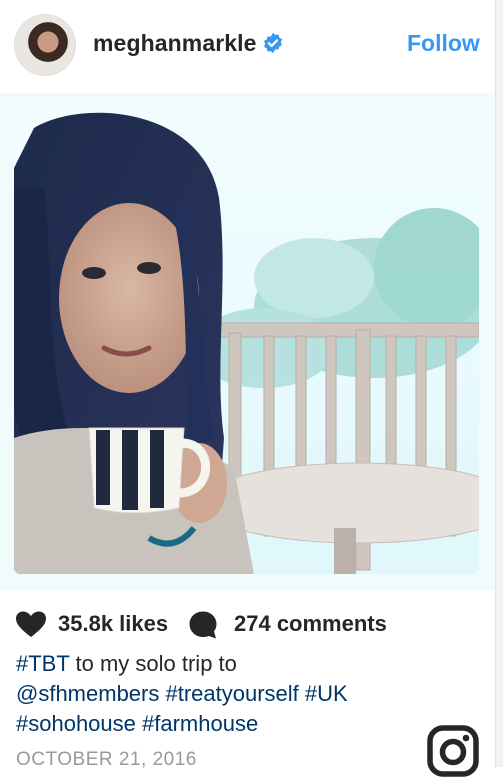 The width and height of the screenshot is (503, 777). I want to click on username: meghanmarkle, so click(175, 43).